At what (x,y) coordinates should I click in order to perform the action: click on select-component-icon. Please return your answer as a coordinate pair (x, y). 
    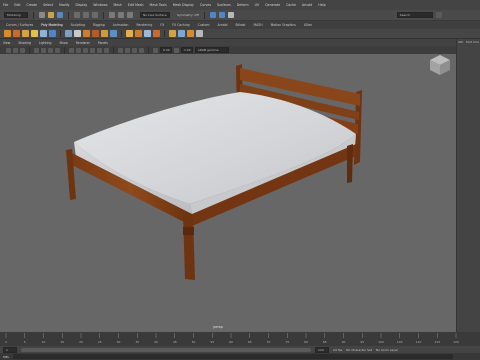
    Looking at the image, I should click on (95, 15).